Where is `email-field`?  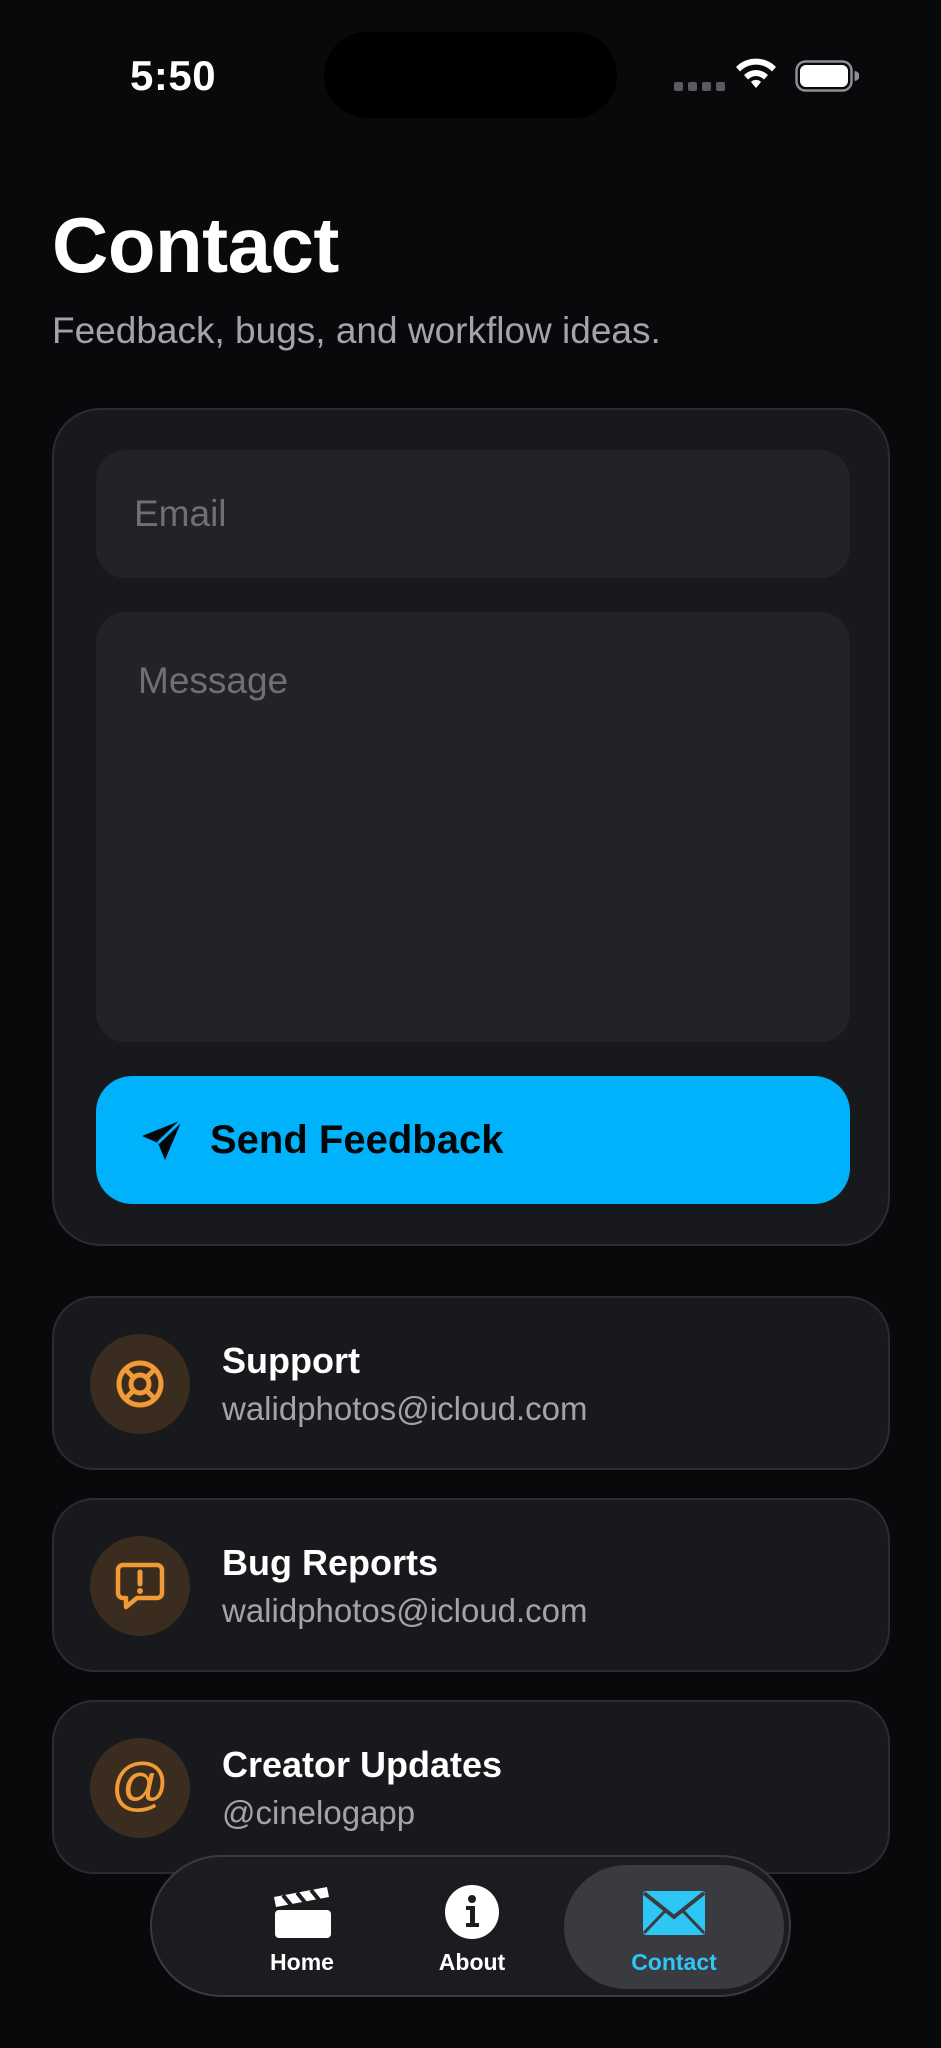
email-field is located at coordinates (473, 514).